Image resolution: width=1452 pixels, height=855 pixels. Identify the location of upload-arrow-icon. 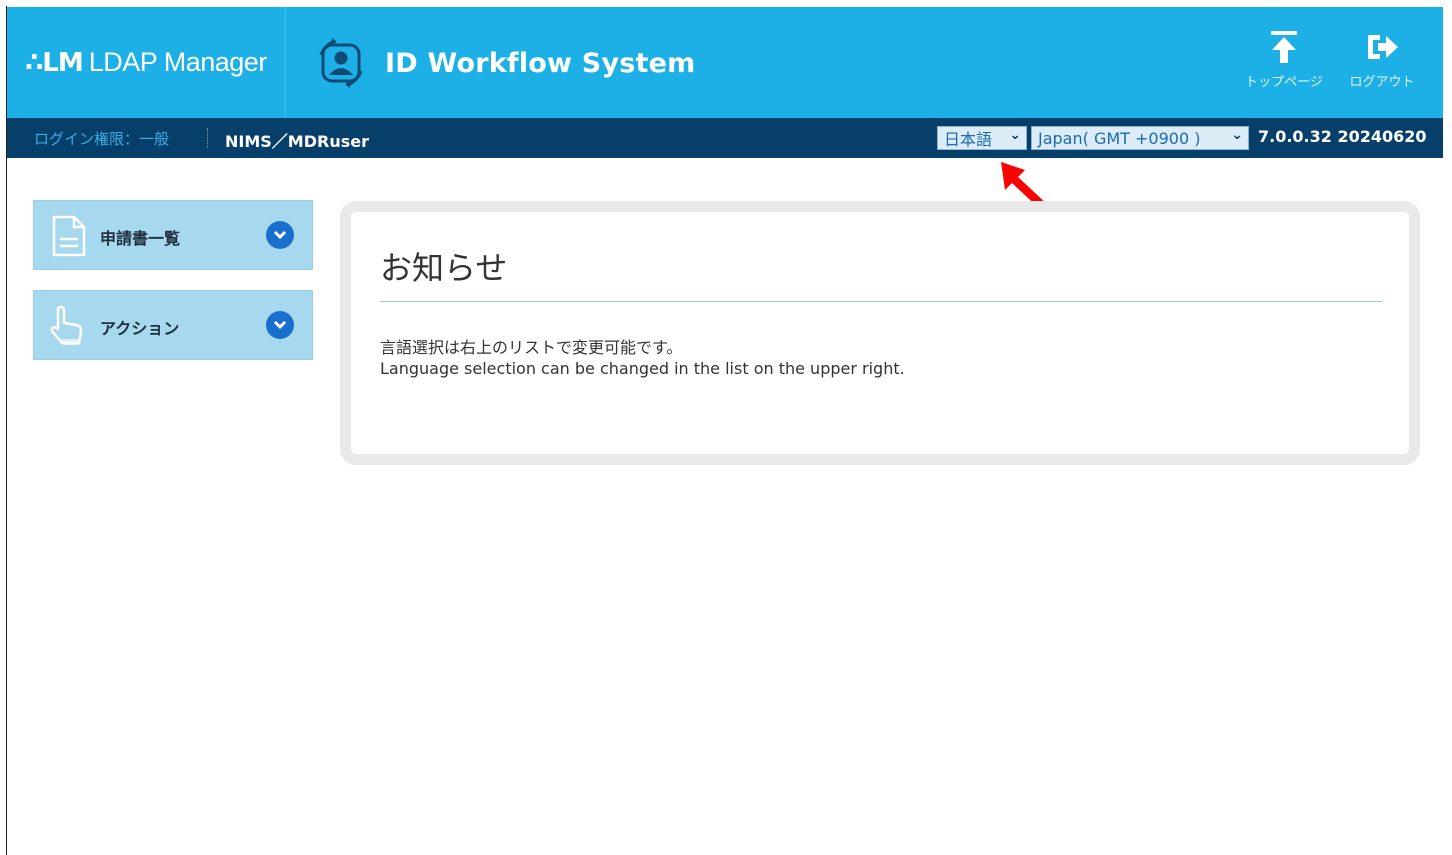
(1284, 47).